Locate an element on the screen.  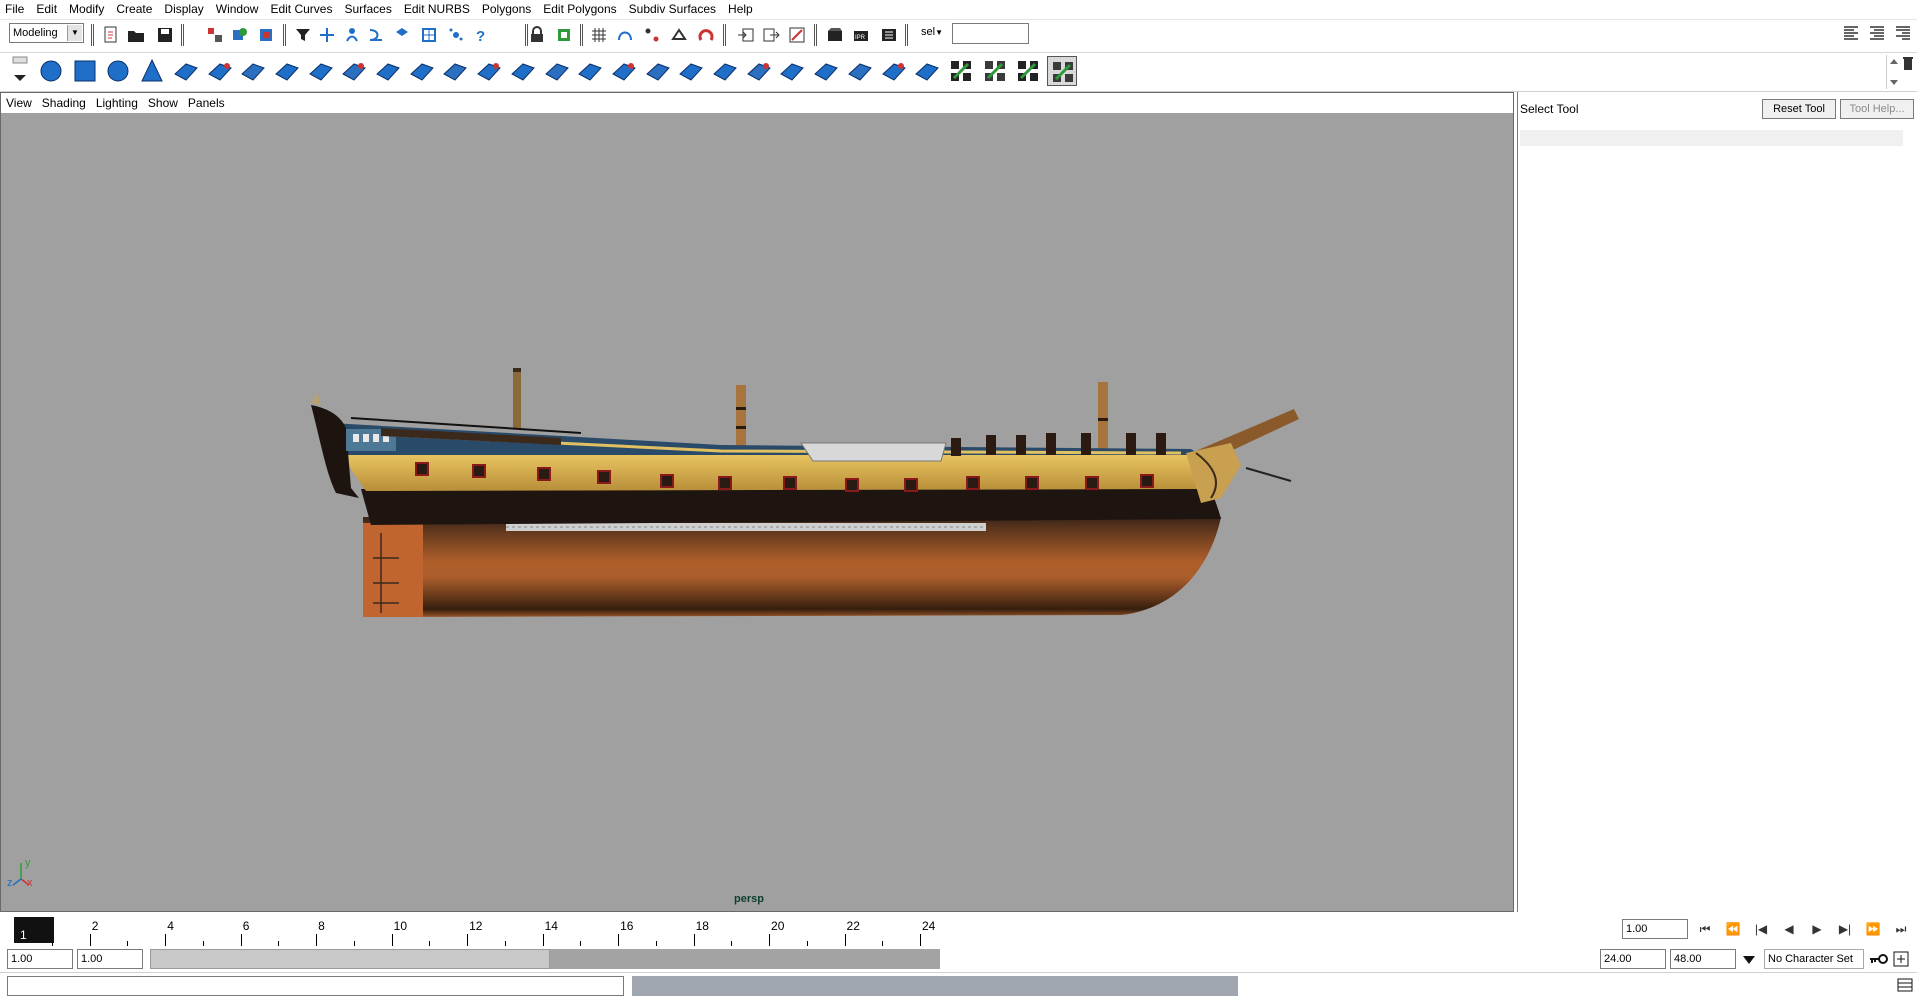
save-scene-icon is located at coordinates (165, 35).